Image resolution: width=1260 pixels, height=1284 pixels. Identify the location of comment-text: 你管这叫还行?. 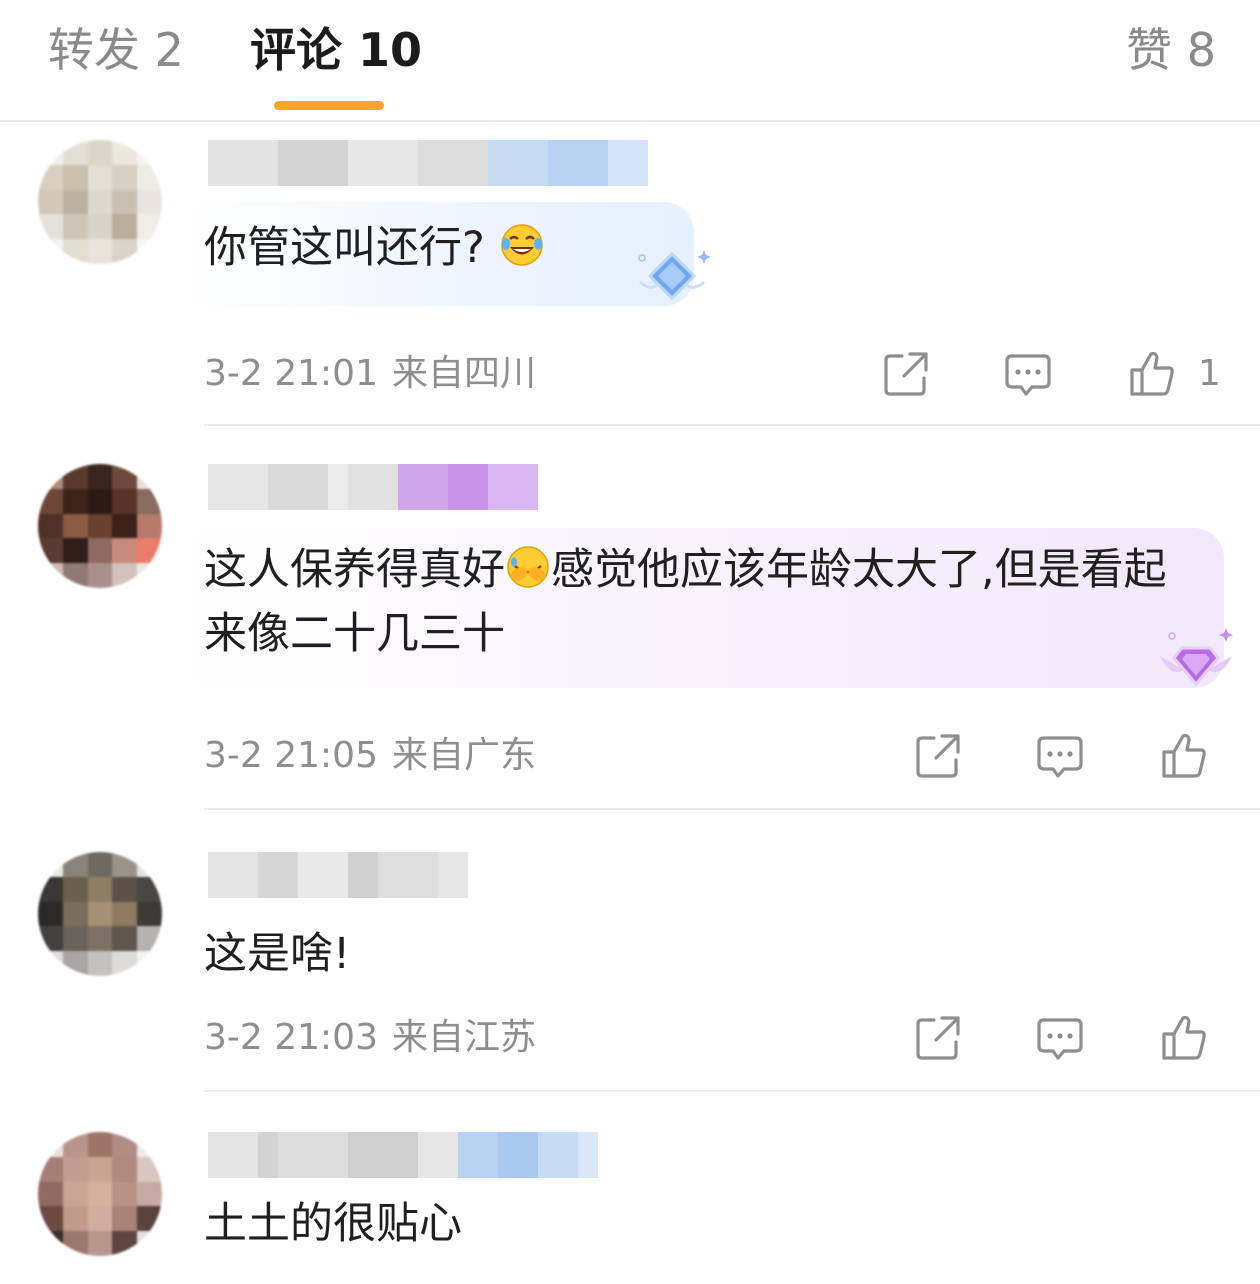
(374, 248).